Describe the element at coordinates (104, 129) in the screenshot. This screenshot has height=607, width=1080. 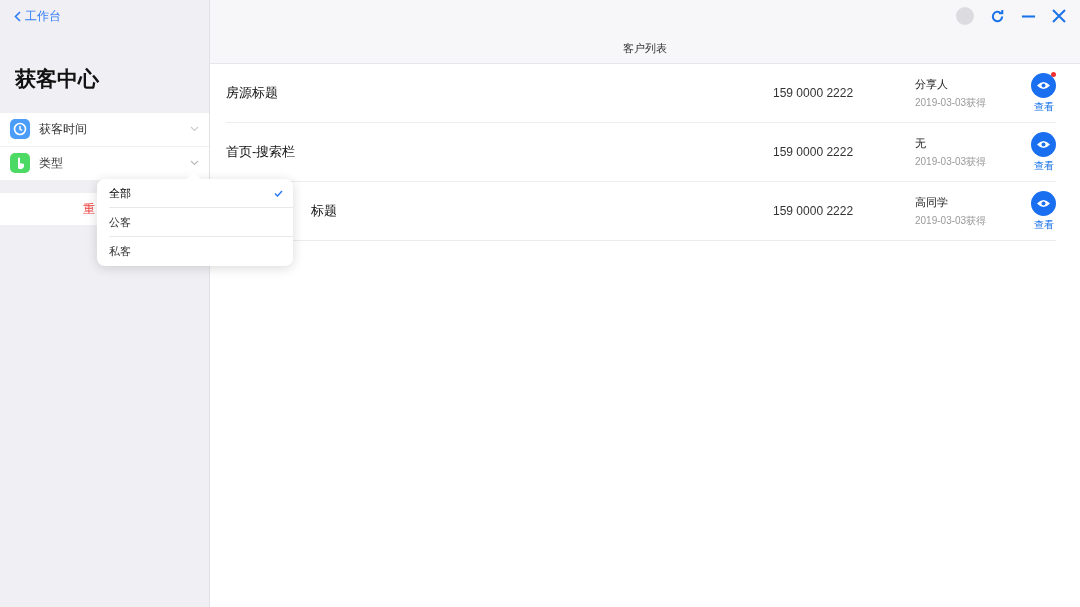
I see `filter-row: 获客时间` at that location.